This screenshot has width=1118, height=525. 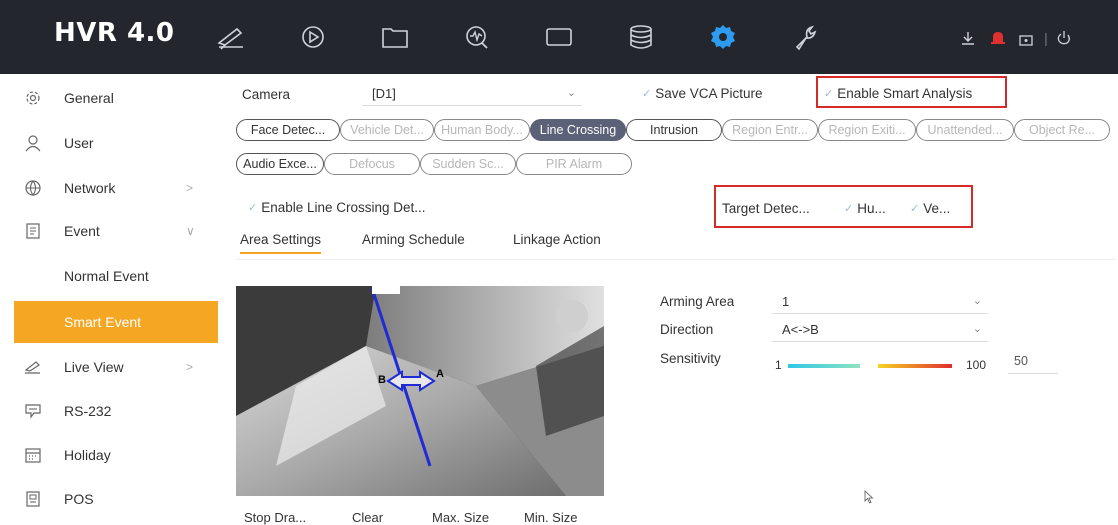 I want to click on sidebar-item-event: Event ∨, so click(x=111, y=231).